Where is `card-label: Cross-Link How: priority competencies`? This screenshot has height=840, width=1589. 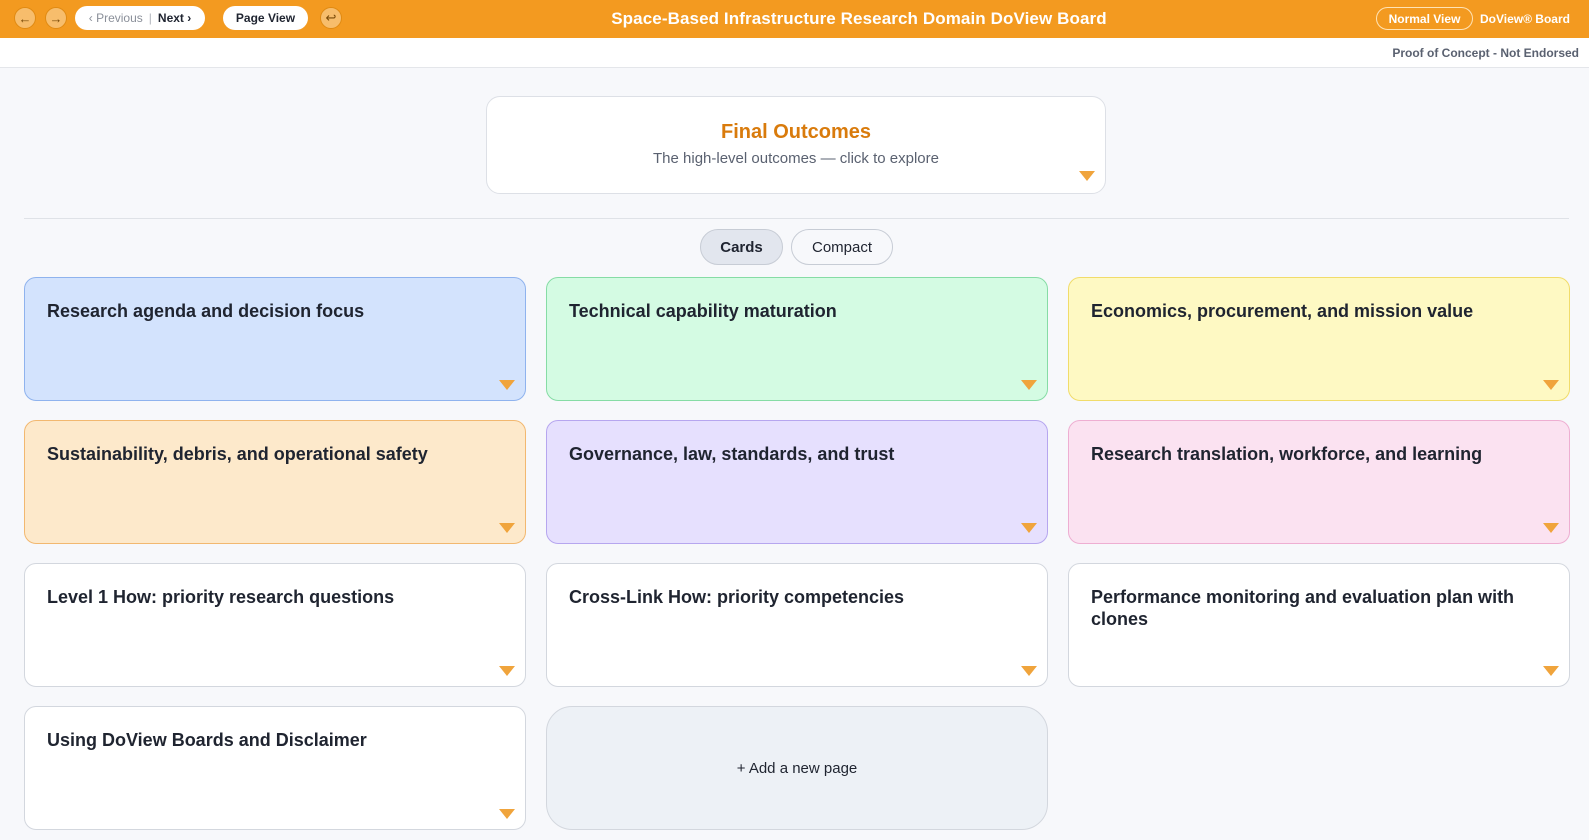 card-label: Cross-Link How: priority competencies is located at coordinates (737, 597).